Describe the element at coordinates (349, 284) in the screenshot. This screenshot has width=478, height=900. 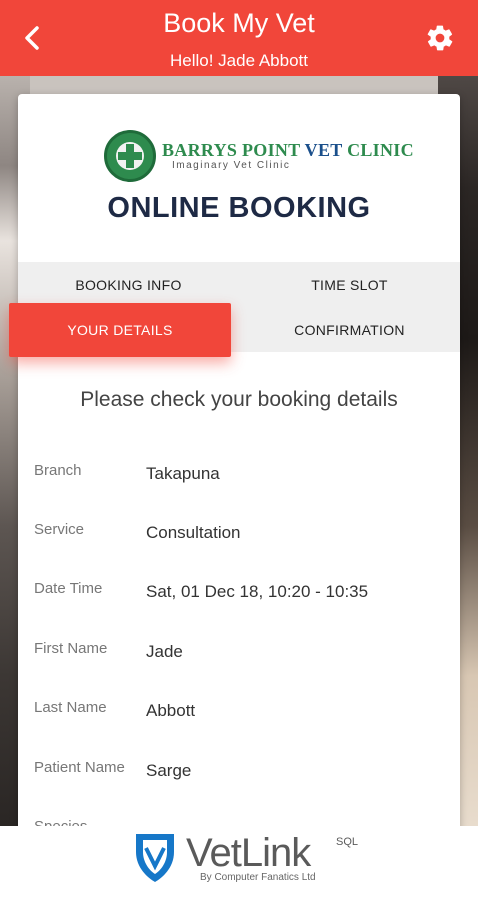
I see `tab-time-slot: TIME SLOT` at that location.